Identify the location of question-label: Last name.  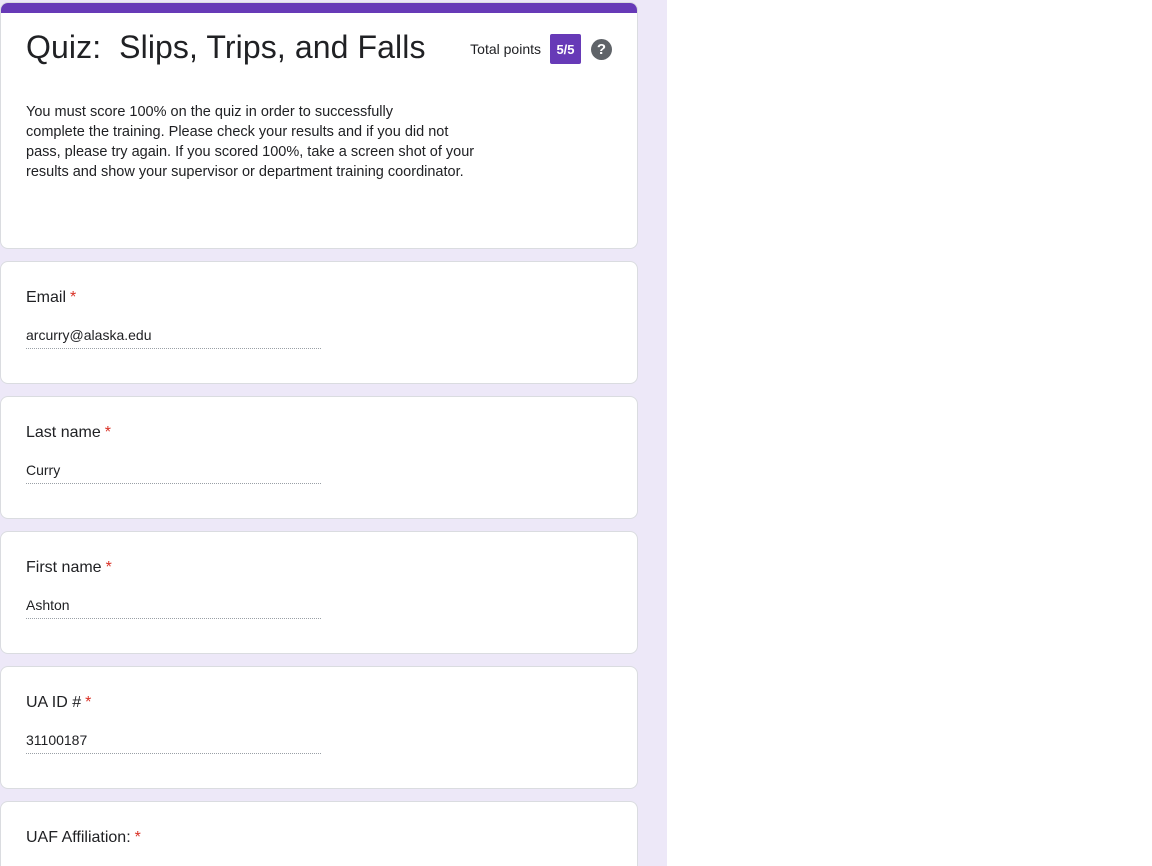
(63, 432).